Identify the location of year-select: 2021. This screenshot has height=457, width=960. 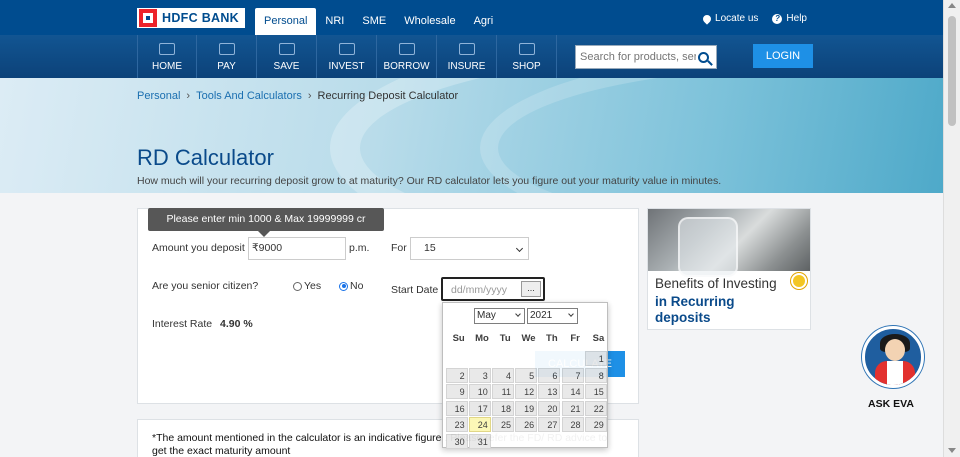
(552, 316).